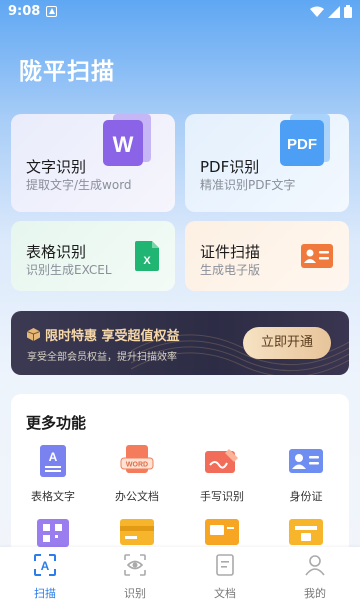  Describe the element at coordinates (306, 496) in the screenshot. I see `function-label: 身份证` at that location.